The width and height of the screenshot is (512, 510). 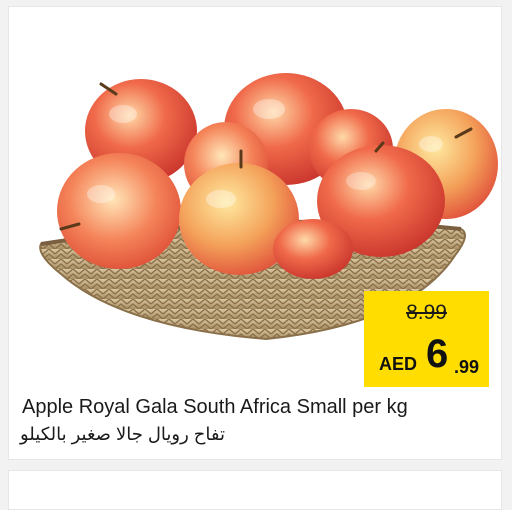 What do you see at coordinates (467, 367) in the screenshot?
I see `price-decimal: .99` at bounding box center [467, 367].